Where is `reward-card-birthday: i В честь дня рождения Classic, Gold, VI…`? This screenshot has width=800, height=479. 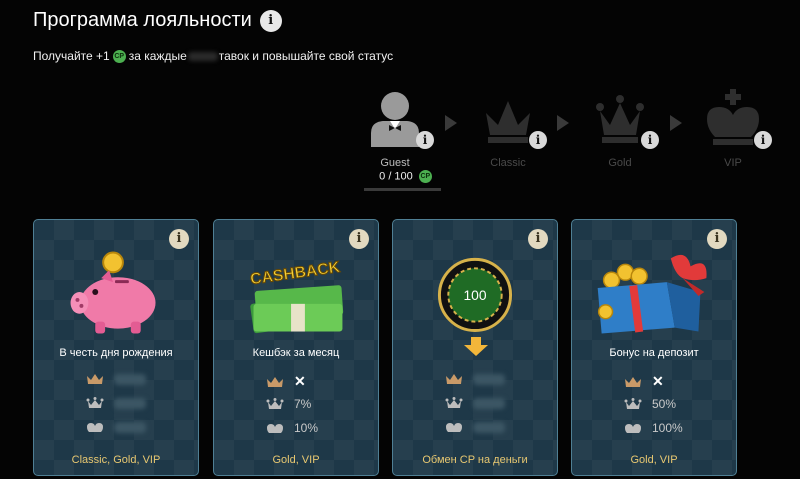 reward-card-birthday: i В честь дня рождения Classic, Gold, VI… is located at coordinates (116, 347).